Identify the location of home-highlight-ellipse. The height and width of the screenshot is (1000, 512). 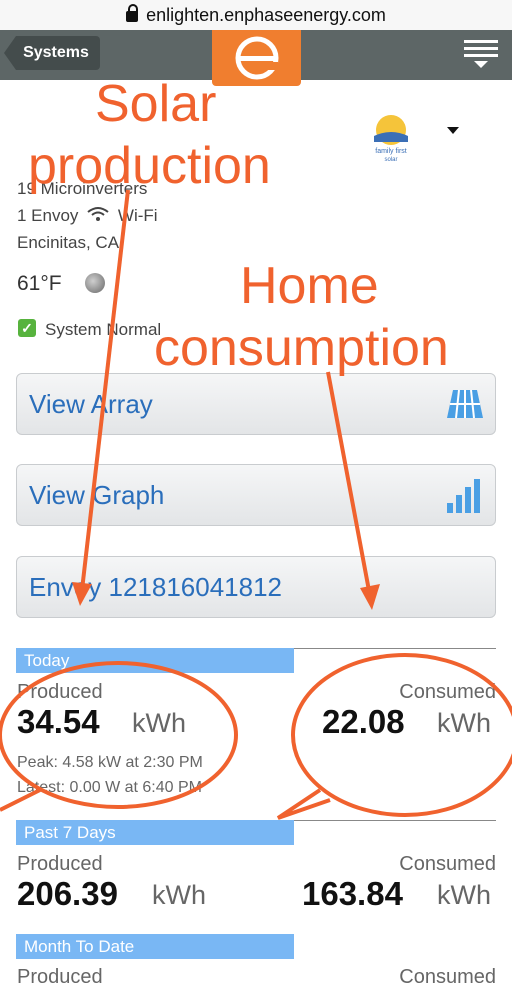
(401, 735).